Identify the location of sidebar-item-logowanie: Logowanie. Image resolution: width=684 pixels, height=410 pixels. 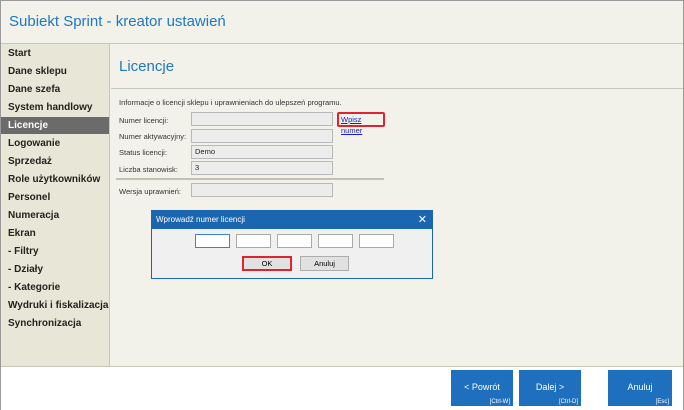
(55, 143).